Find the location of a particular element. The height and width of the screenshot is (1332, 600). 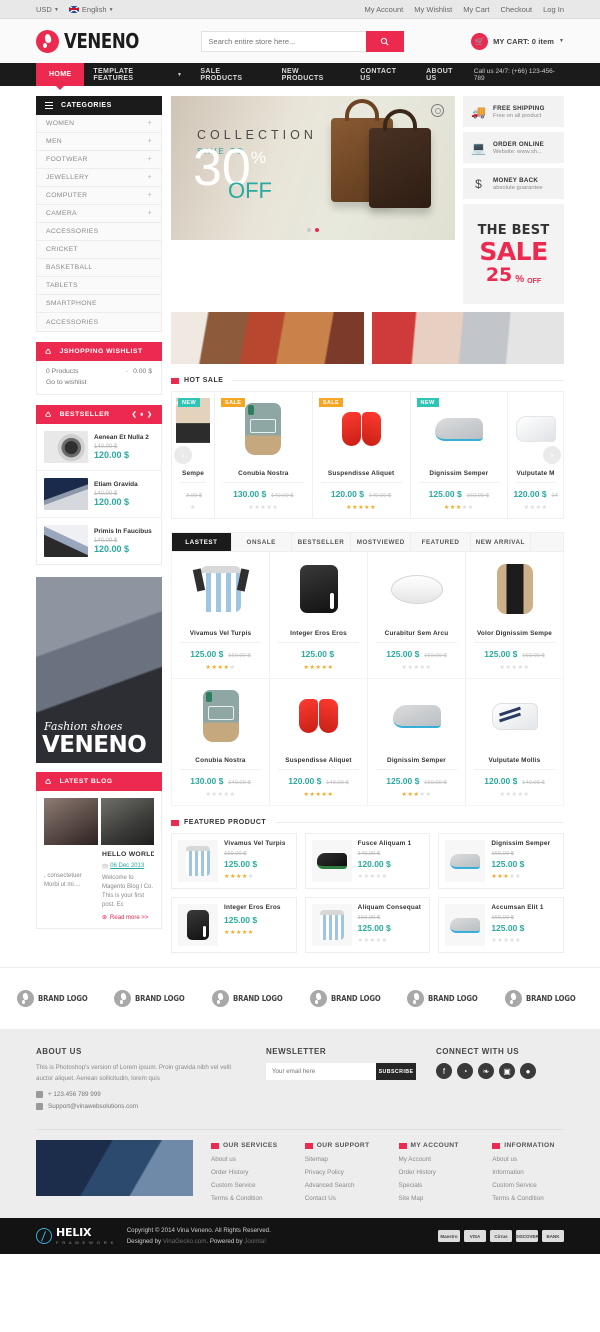

subscribe-button: SUBSCRIBE is located at coordinates (396, 1071).